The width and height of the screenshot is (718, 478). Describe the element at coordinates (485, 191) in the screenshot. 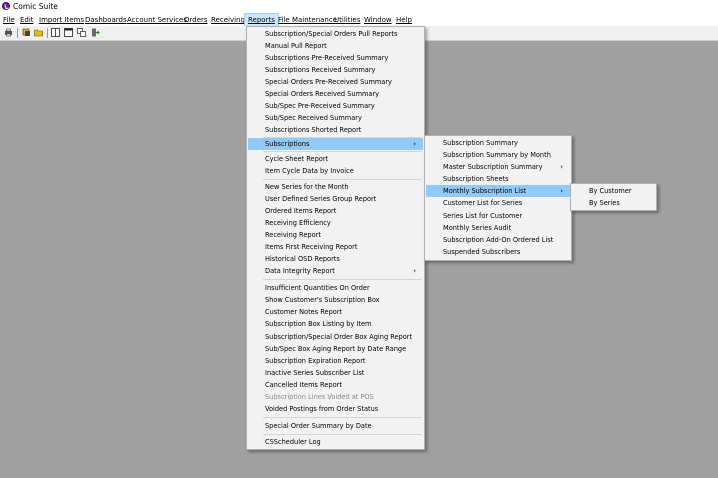

I see `menu-item-label: Monthly Subscription List` at that location.